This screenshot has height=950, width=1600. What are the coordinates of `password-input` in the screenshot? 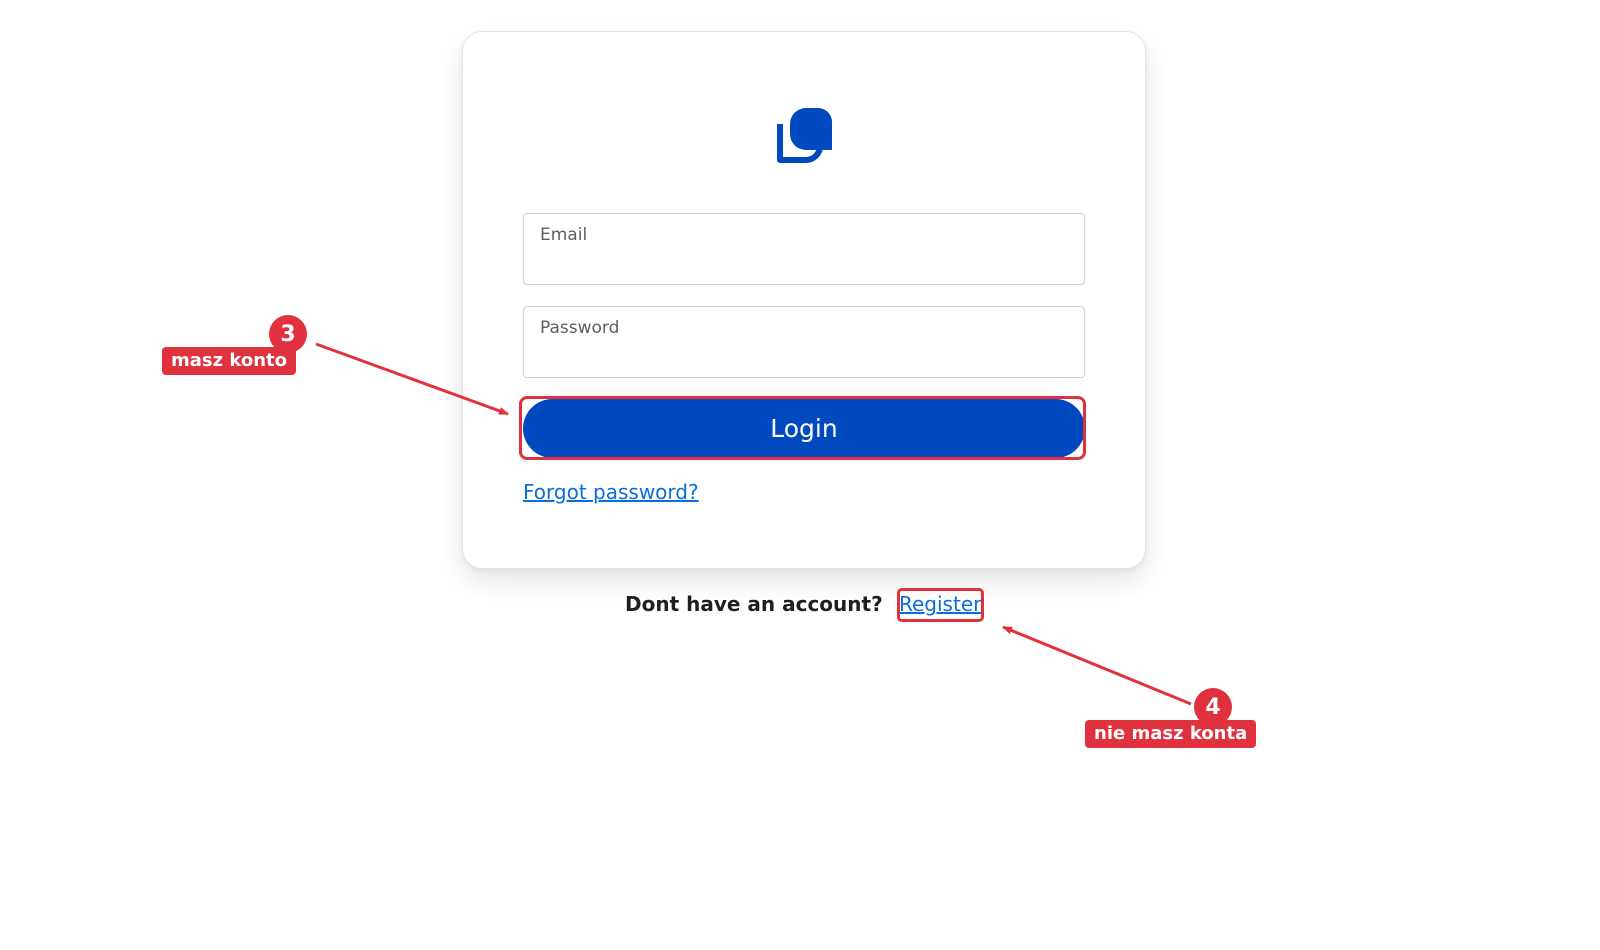 It's located at (804, 356).